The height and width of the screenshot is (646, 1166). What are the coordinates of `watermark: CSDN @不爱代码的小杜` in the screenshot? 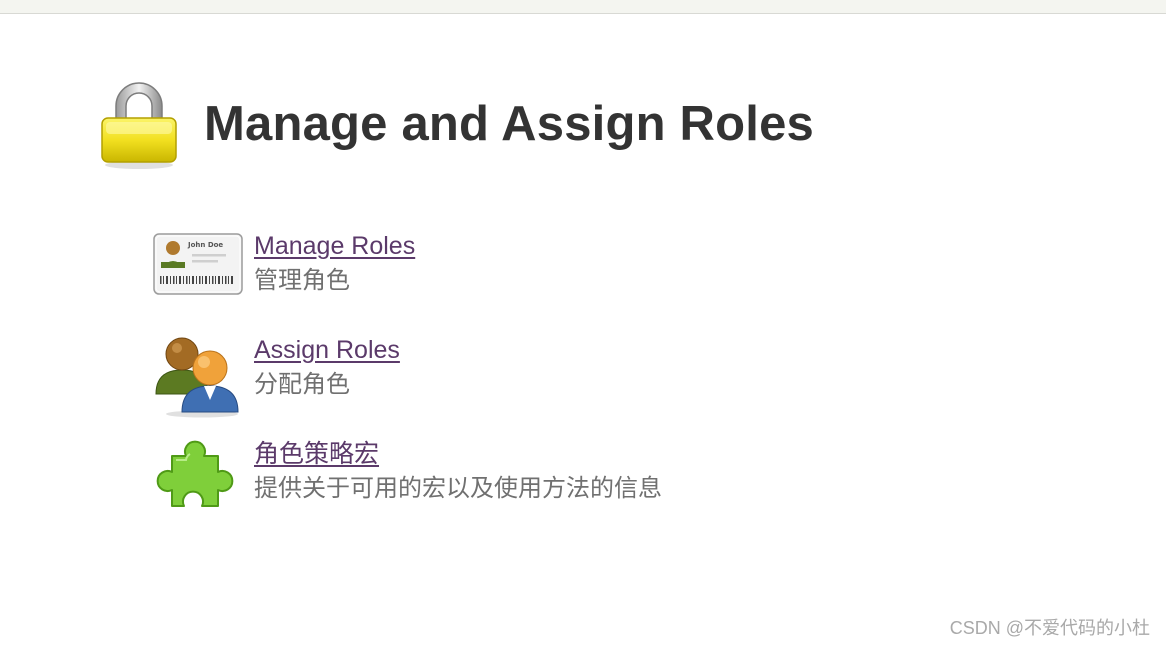 It's located at (1049, 628).